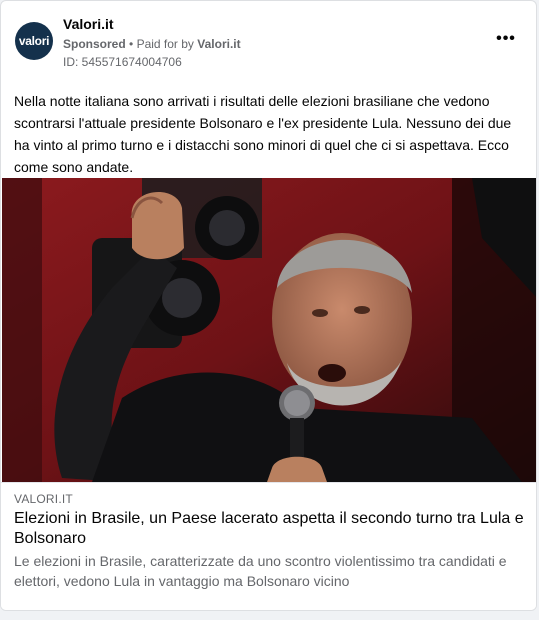  I want to click on page-name: Valori.it, so click(152, 24).